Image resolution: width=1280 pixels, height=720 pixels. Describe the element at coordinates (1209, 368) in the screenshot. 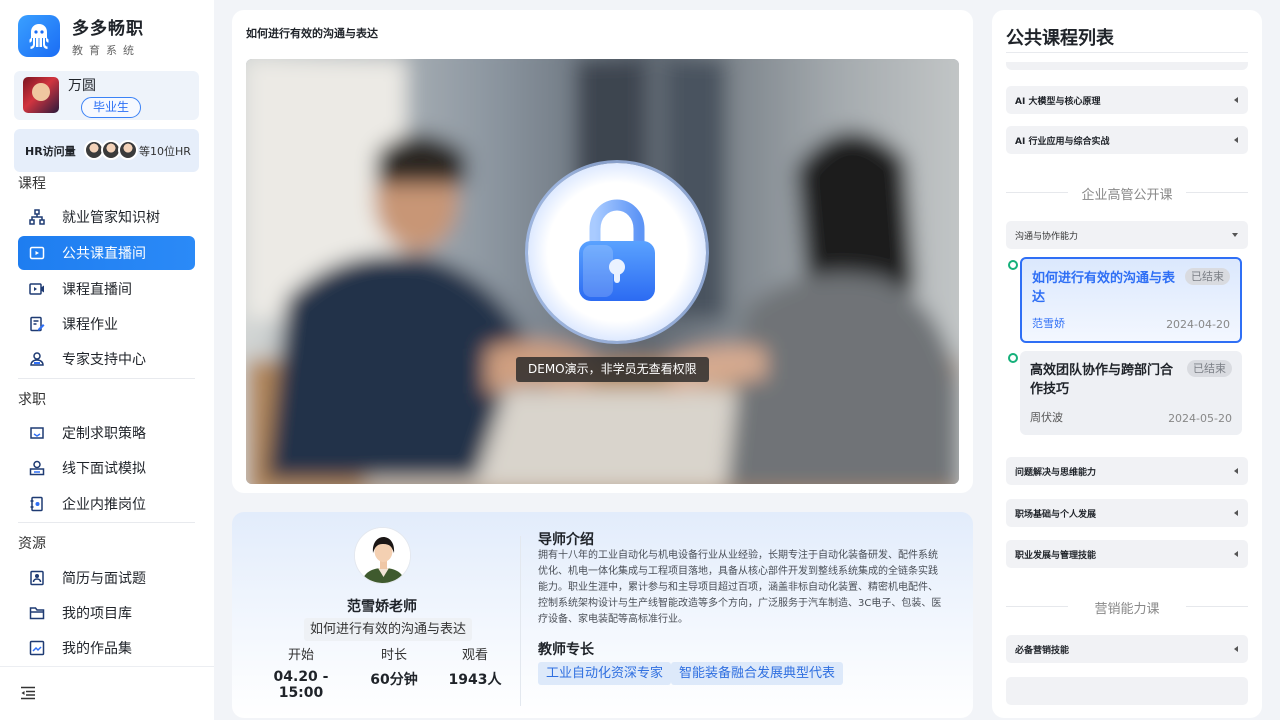

I see `lesson-status-badge: 已结束` at that location.